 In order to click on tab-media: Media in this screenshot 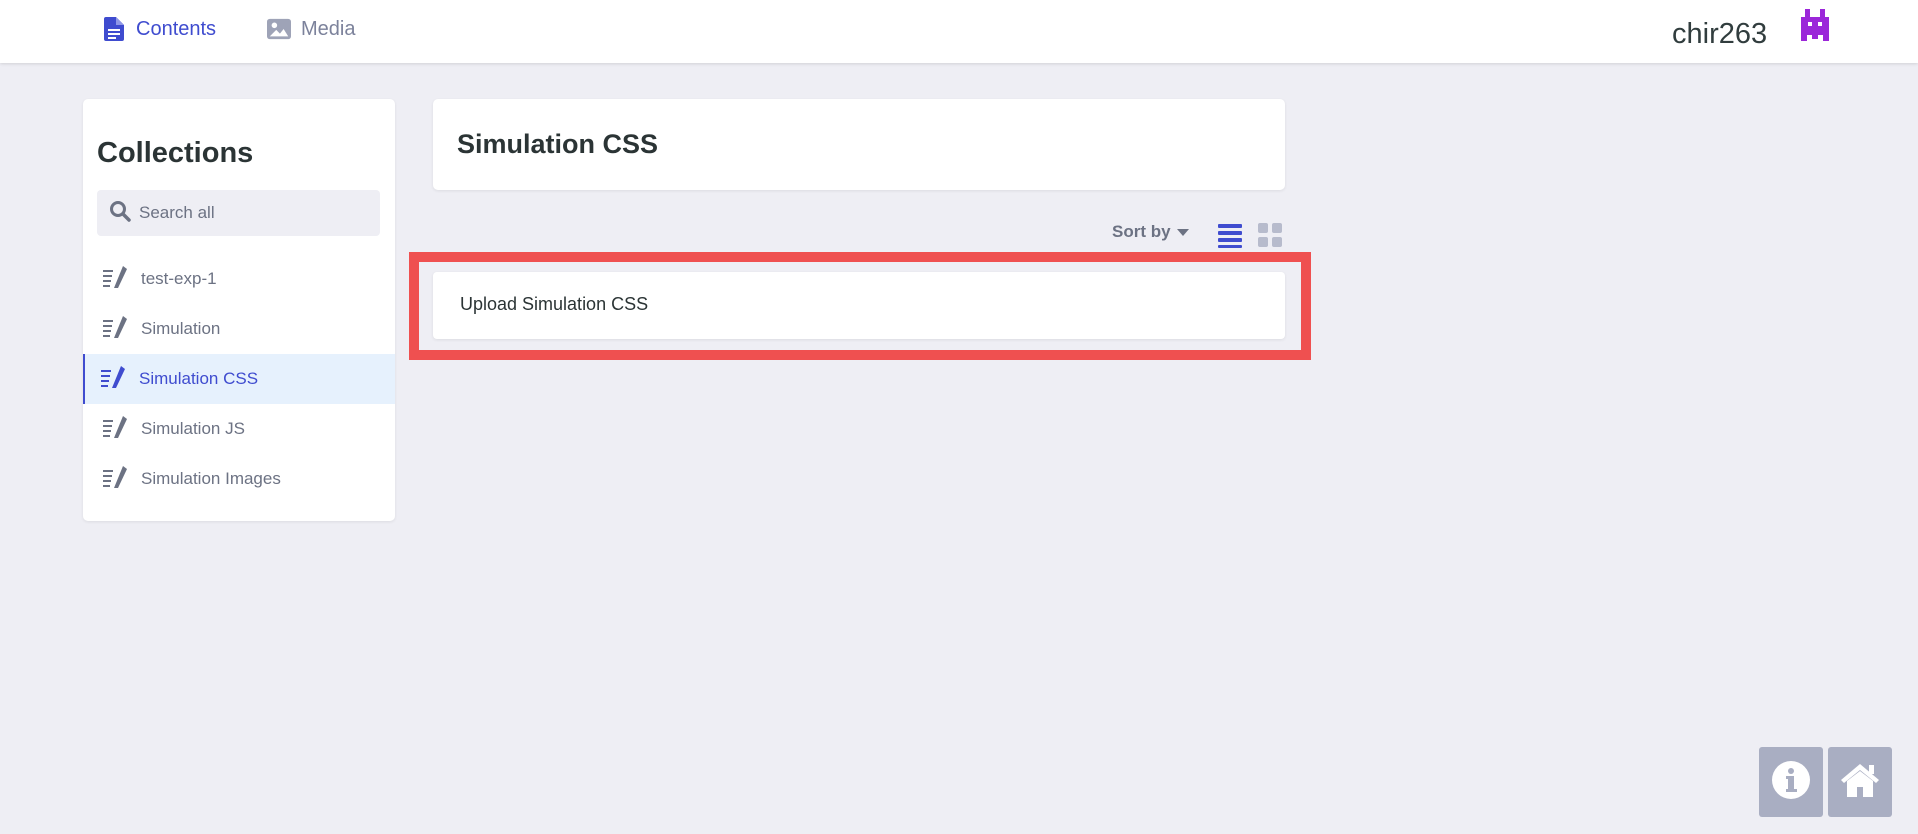, I will do `click(311, 29)`.